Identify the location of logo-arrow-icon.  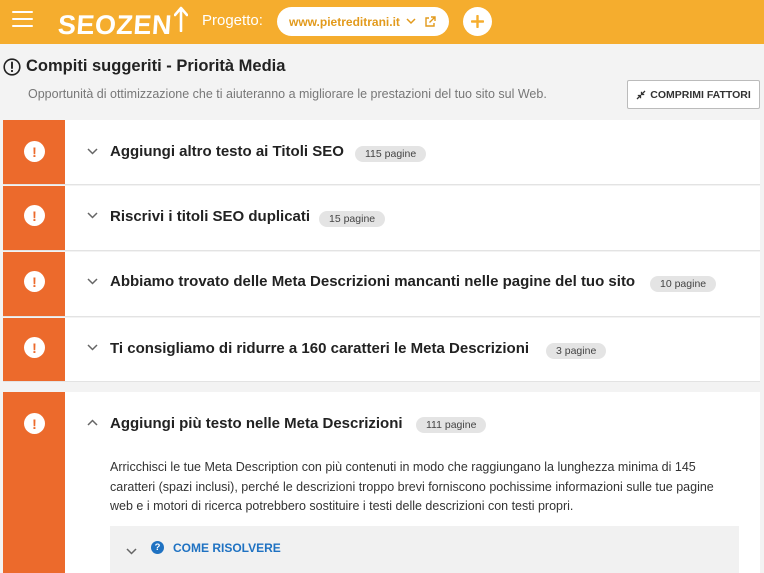
(181, 19).